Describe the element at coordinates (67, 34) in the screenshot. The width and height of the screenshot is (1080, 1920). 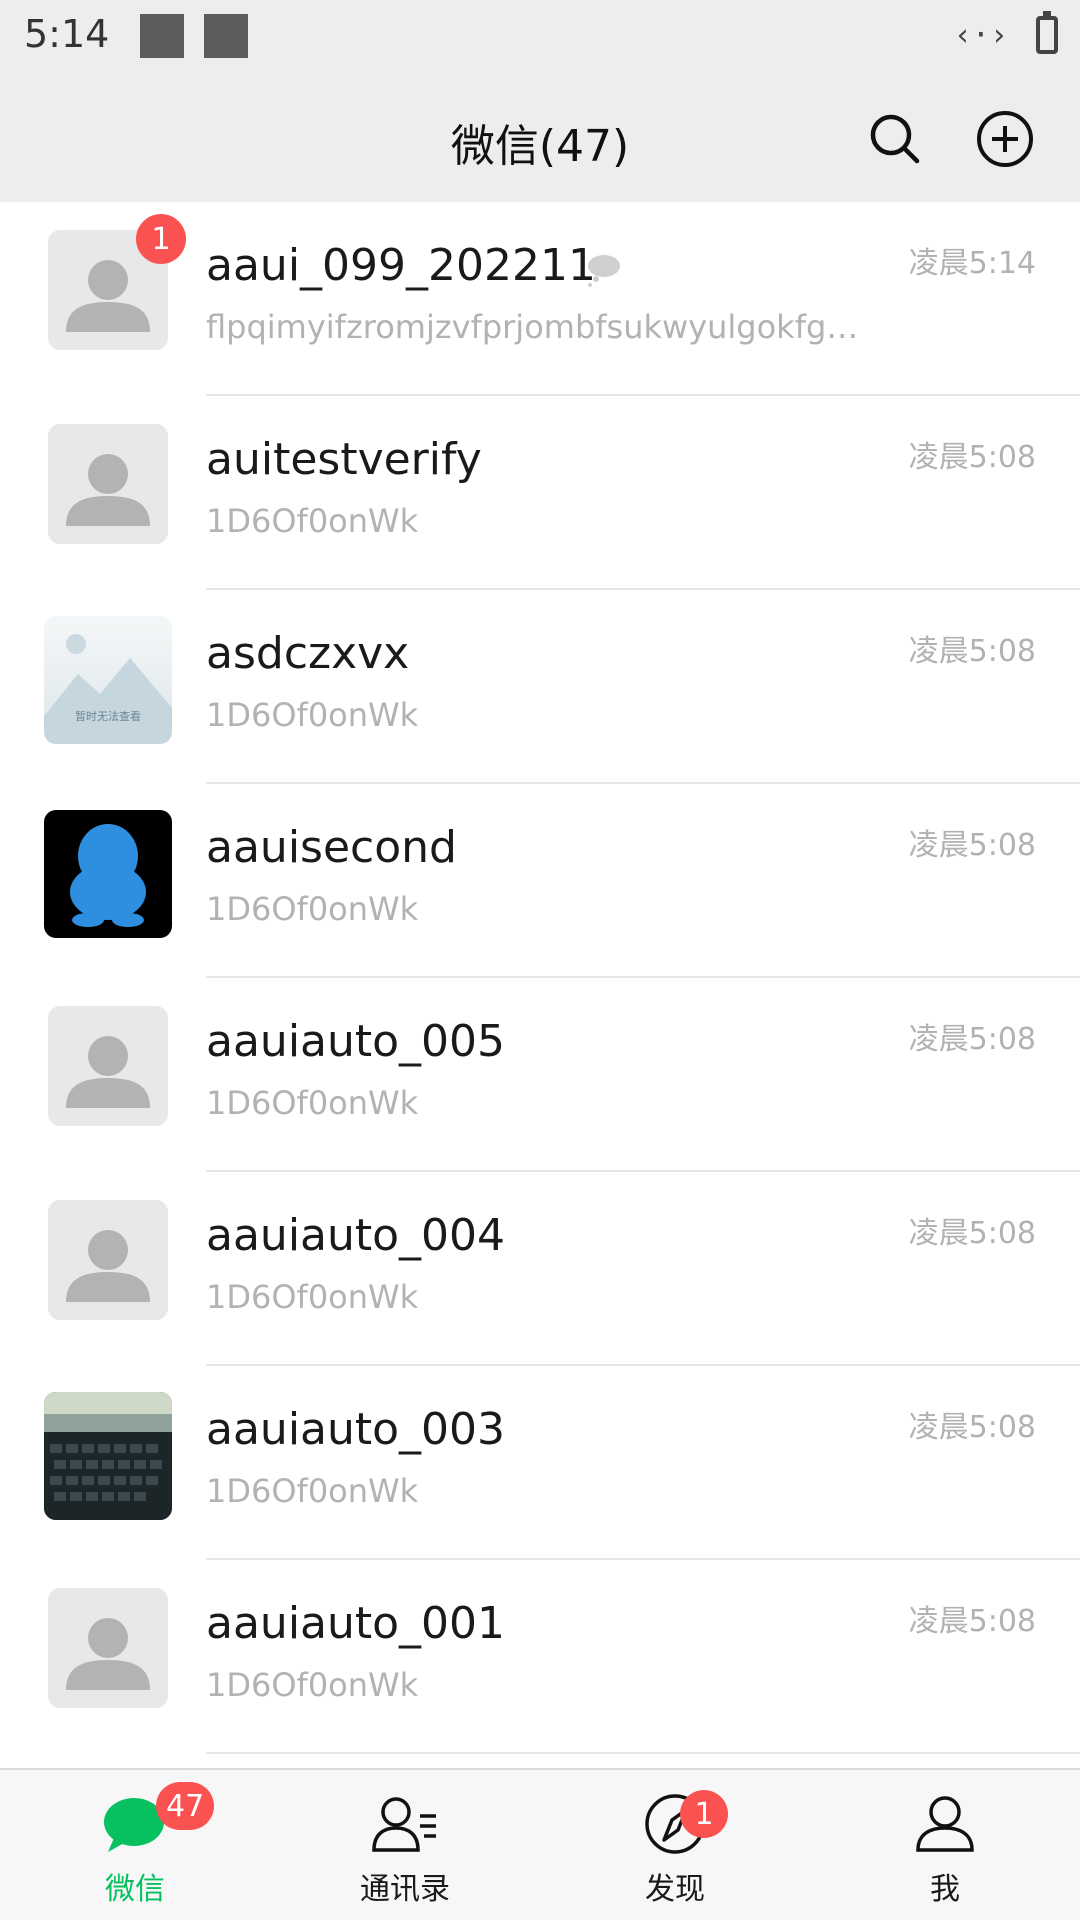
I see `status-time: 5:14` at that location.